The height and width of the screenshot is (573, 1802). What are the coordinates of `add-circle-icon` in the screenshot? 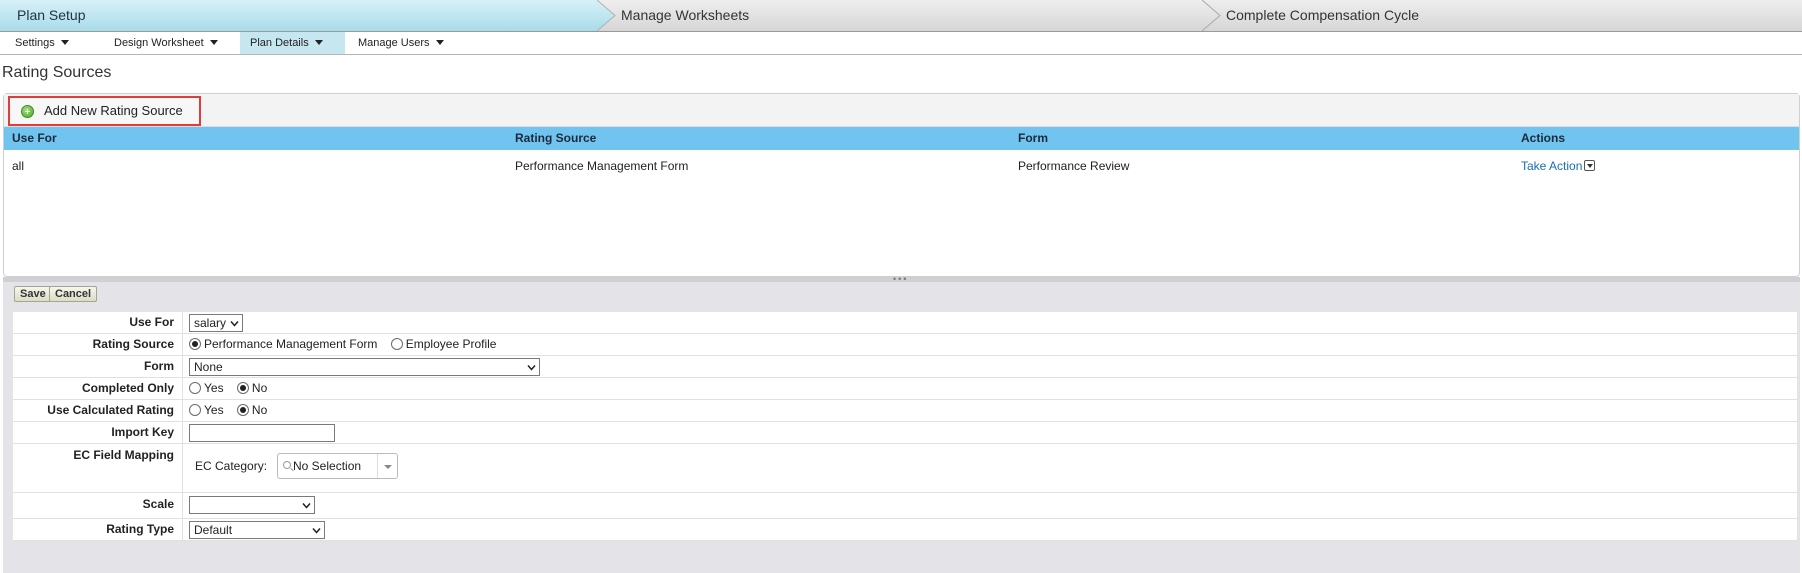 It's located at (27, 111).